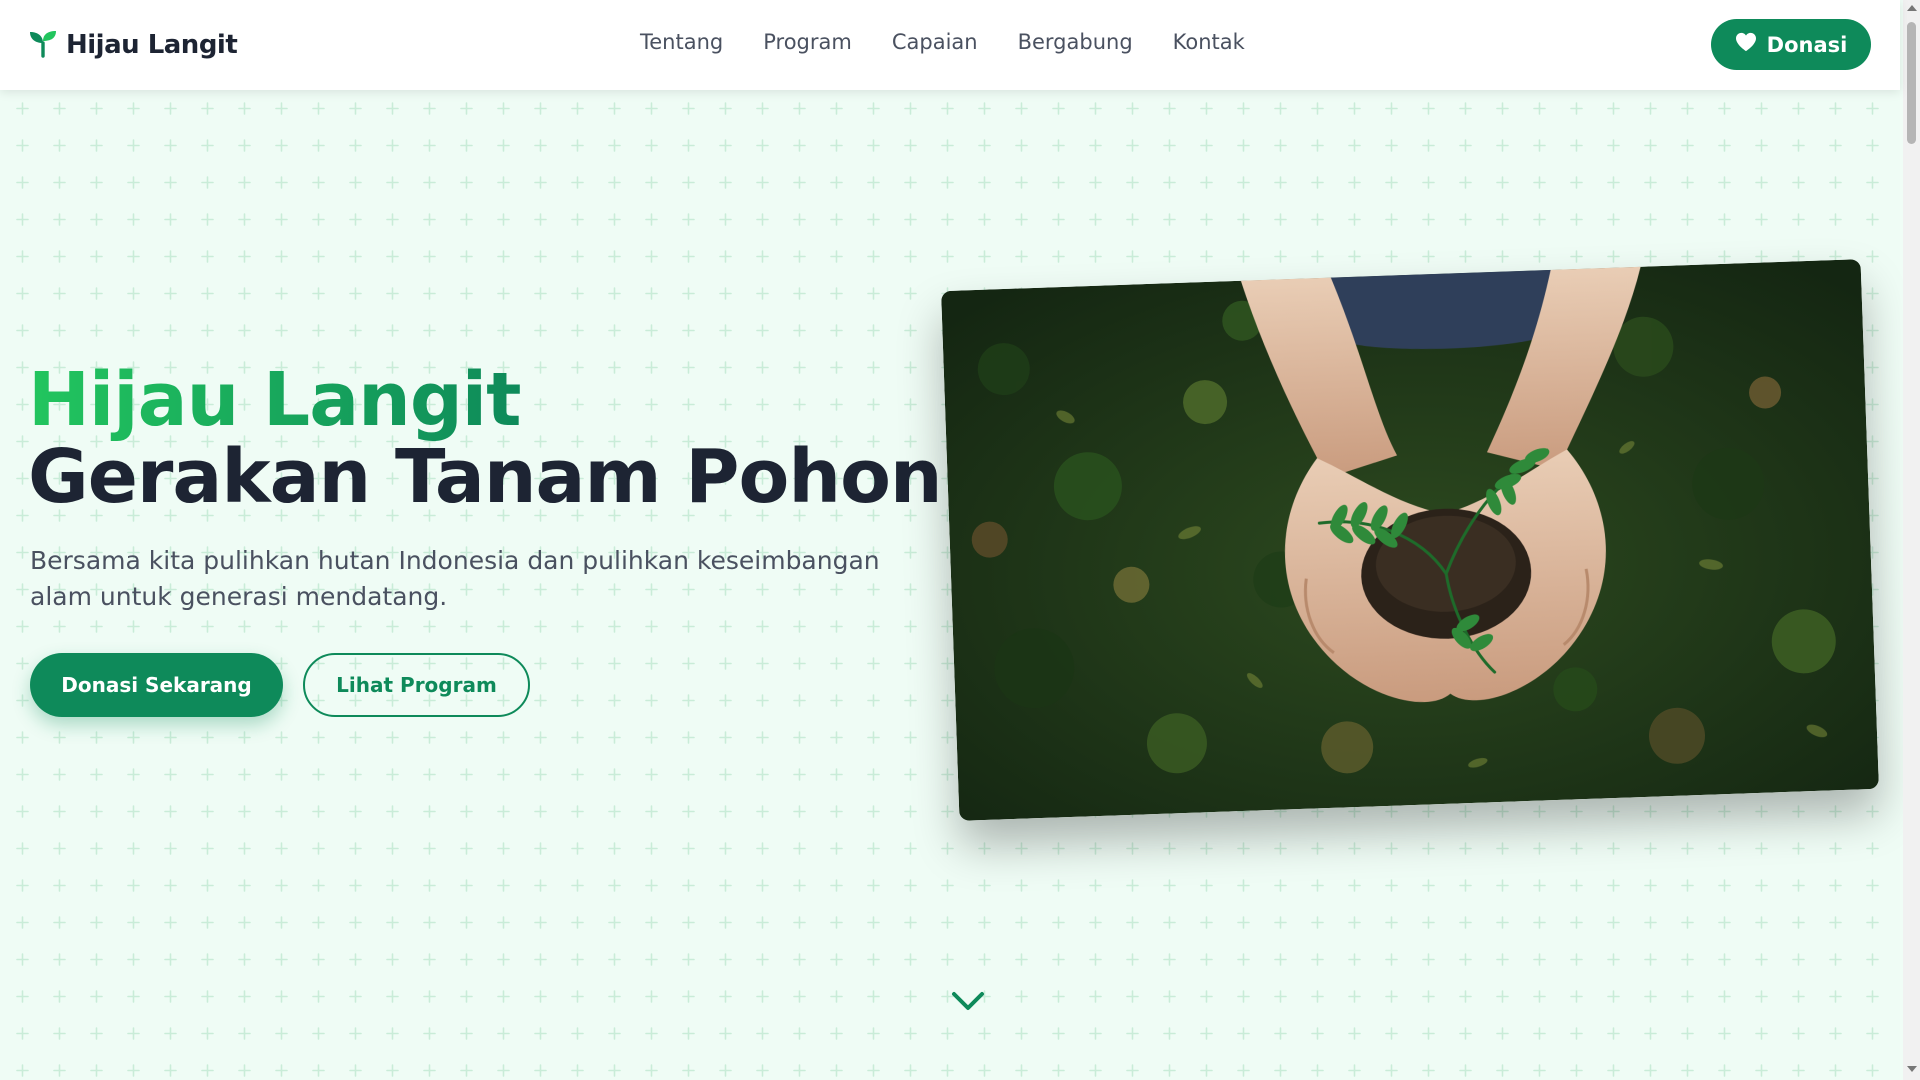  What do you see at coordinates (968, 1001) in the screenshot?
I see `chevron-down-icon` at bounding box center [968, 1001].